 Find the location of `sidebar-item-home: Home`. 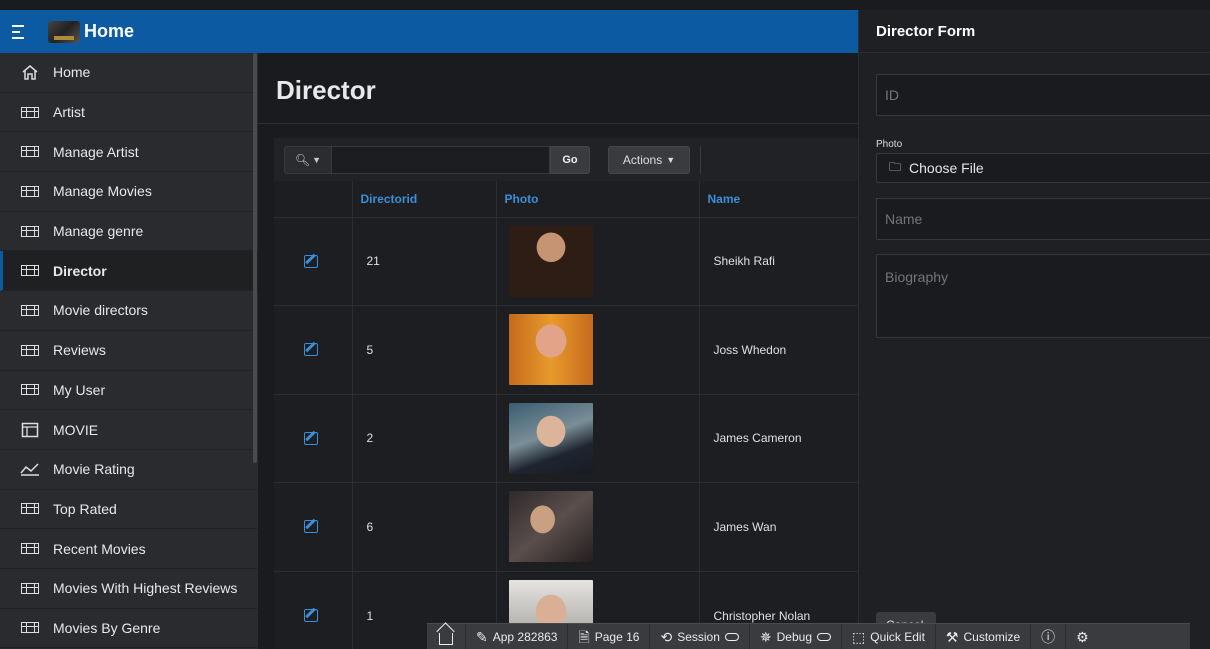

sidebar-item-home: Home is located at coordinates (129, 73).